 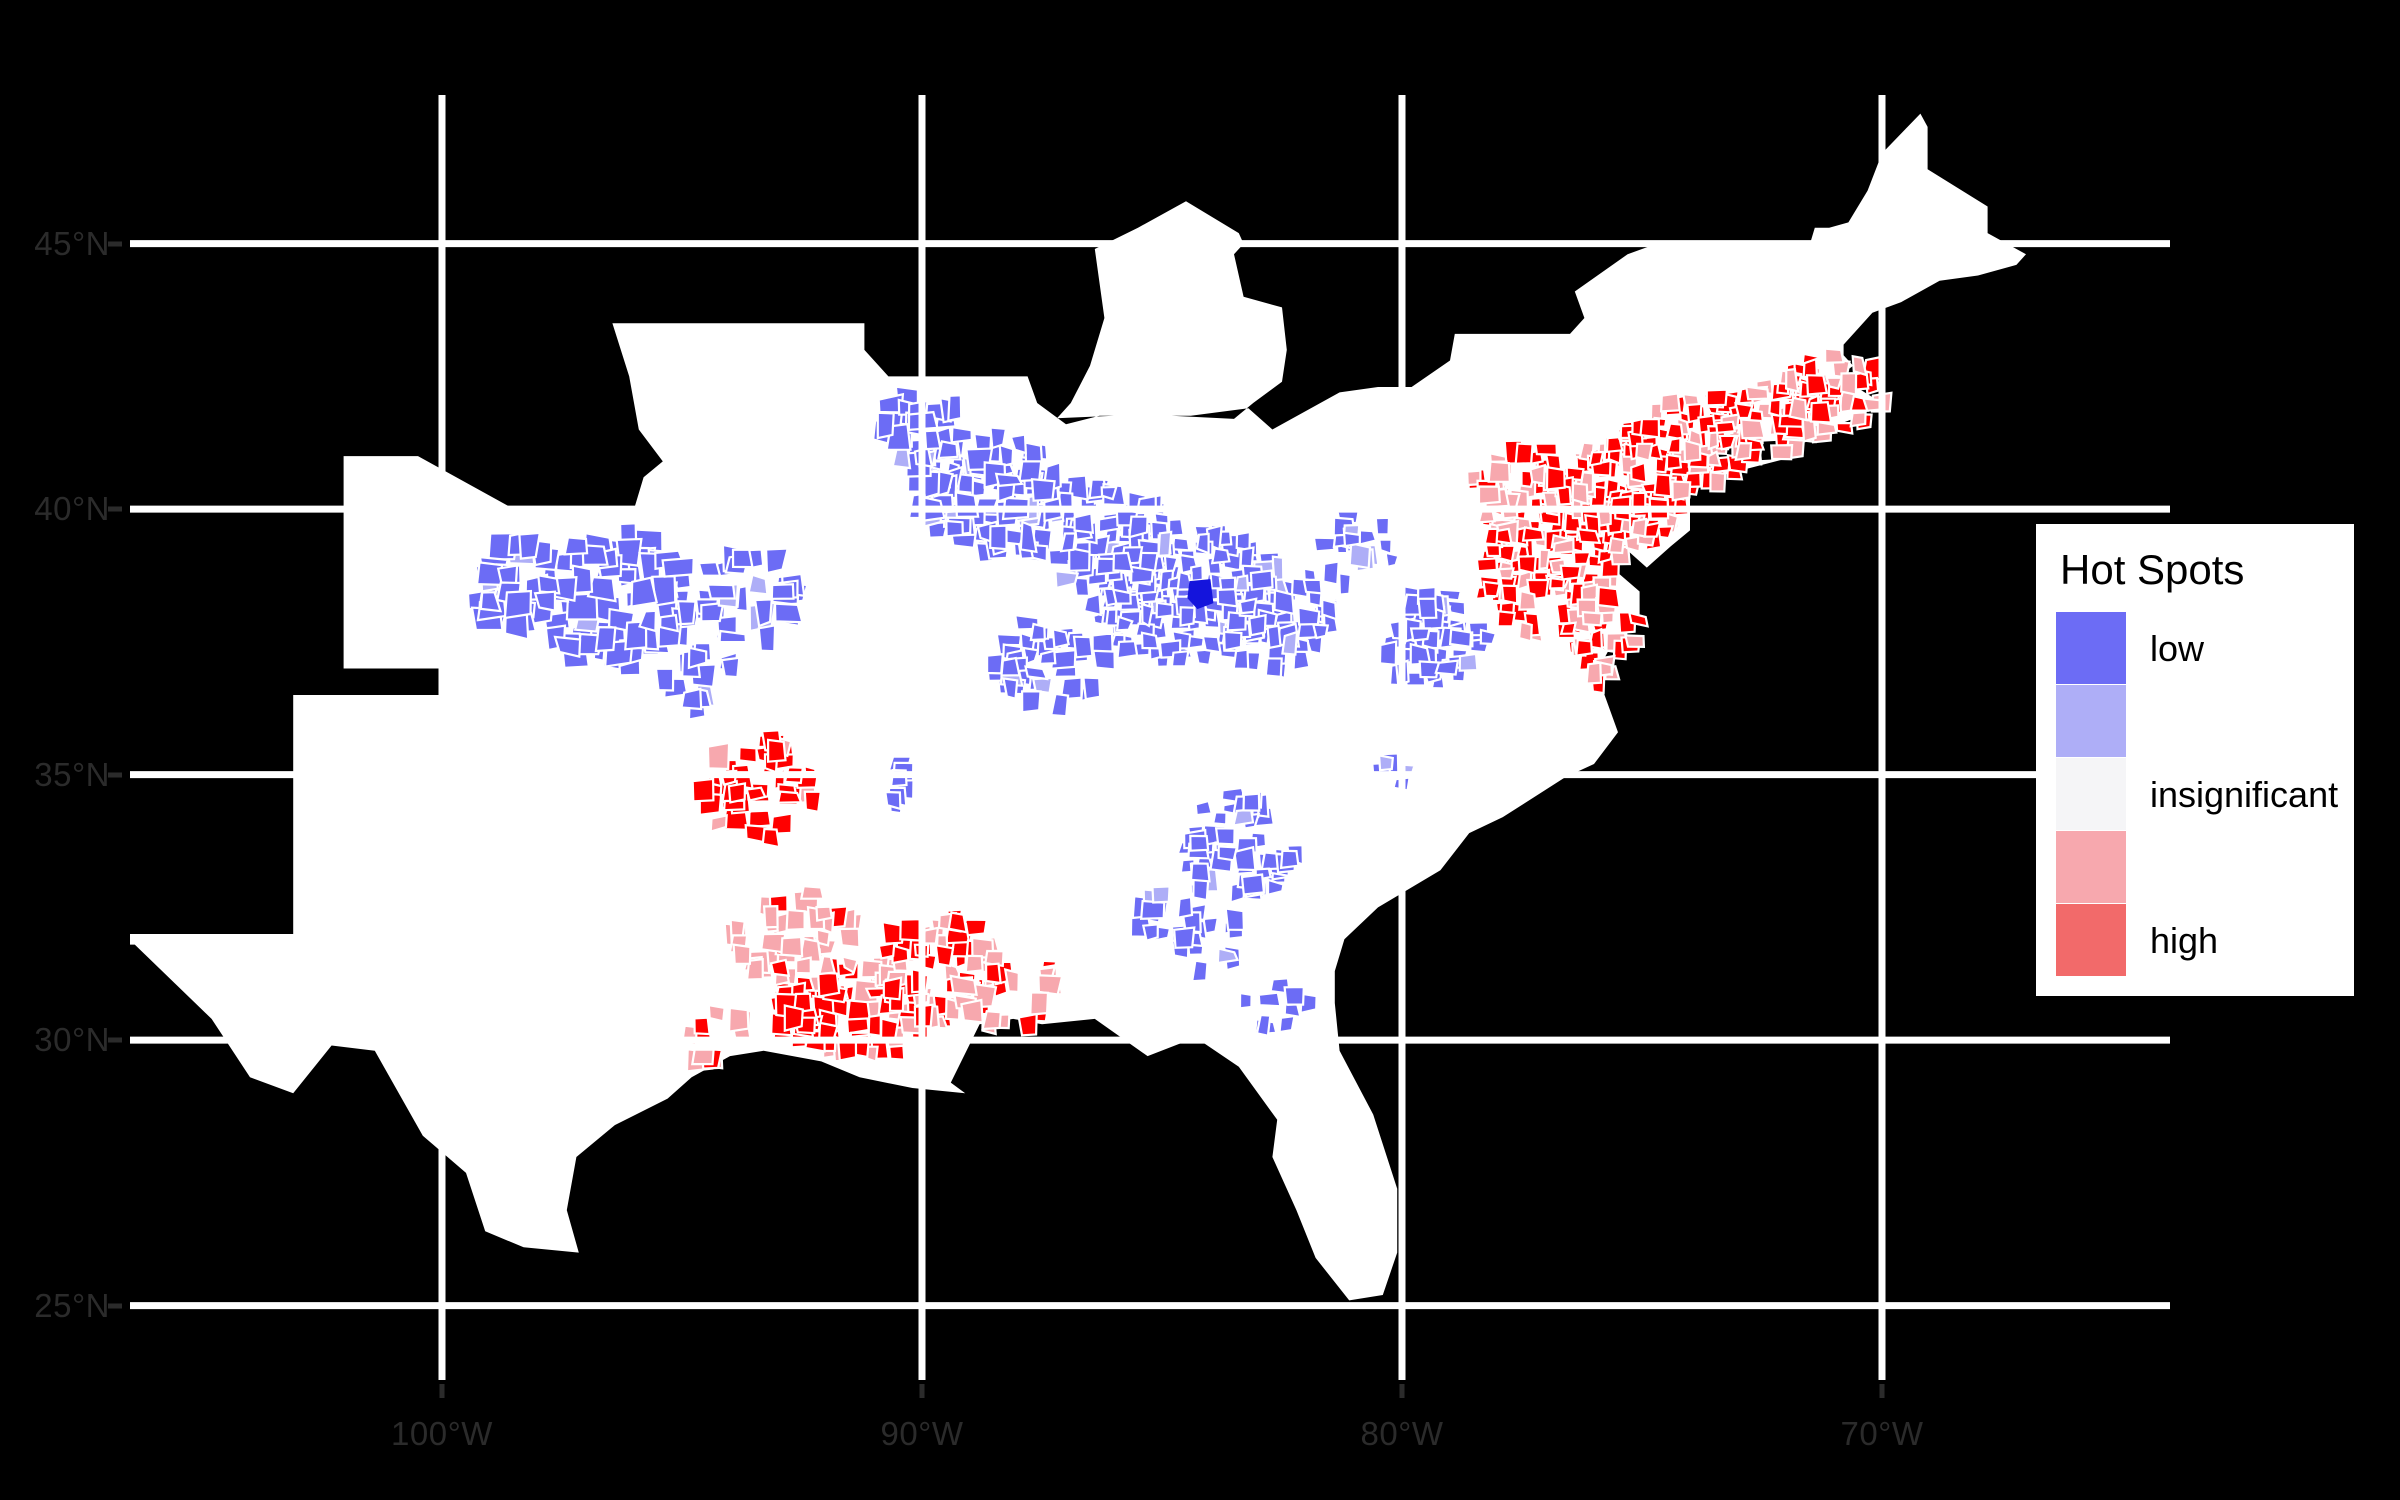 I want to click on latitude-tick-label: 45°N, so click(x=72, y=243).